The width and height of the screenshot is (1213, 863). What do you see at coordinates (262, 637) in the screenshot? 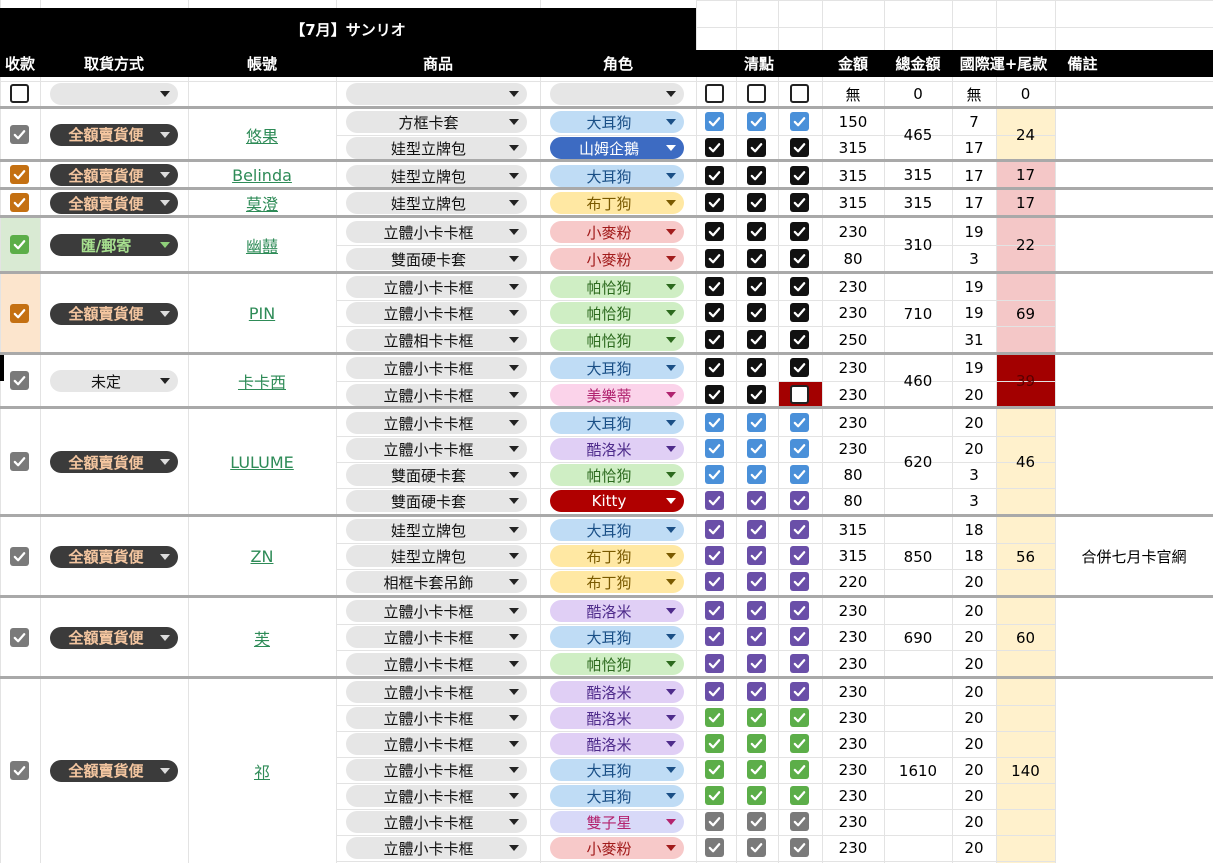
I see `account-link: 芙` at bounding box center [262, 637].